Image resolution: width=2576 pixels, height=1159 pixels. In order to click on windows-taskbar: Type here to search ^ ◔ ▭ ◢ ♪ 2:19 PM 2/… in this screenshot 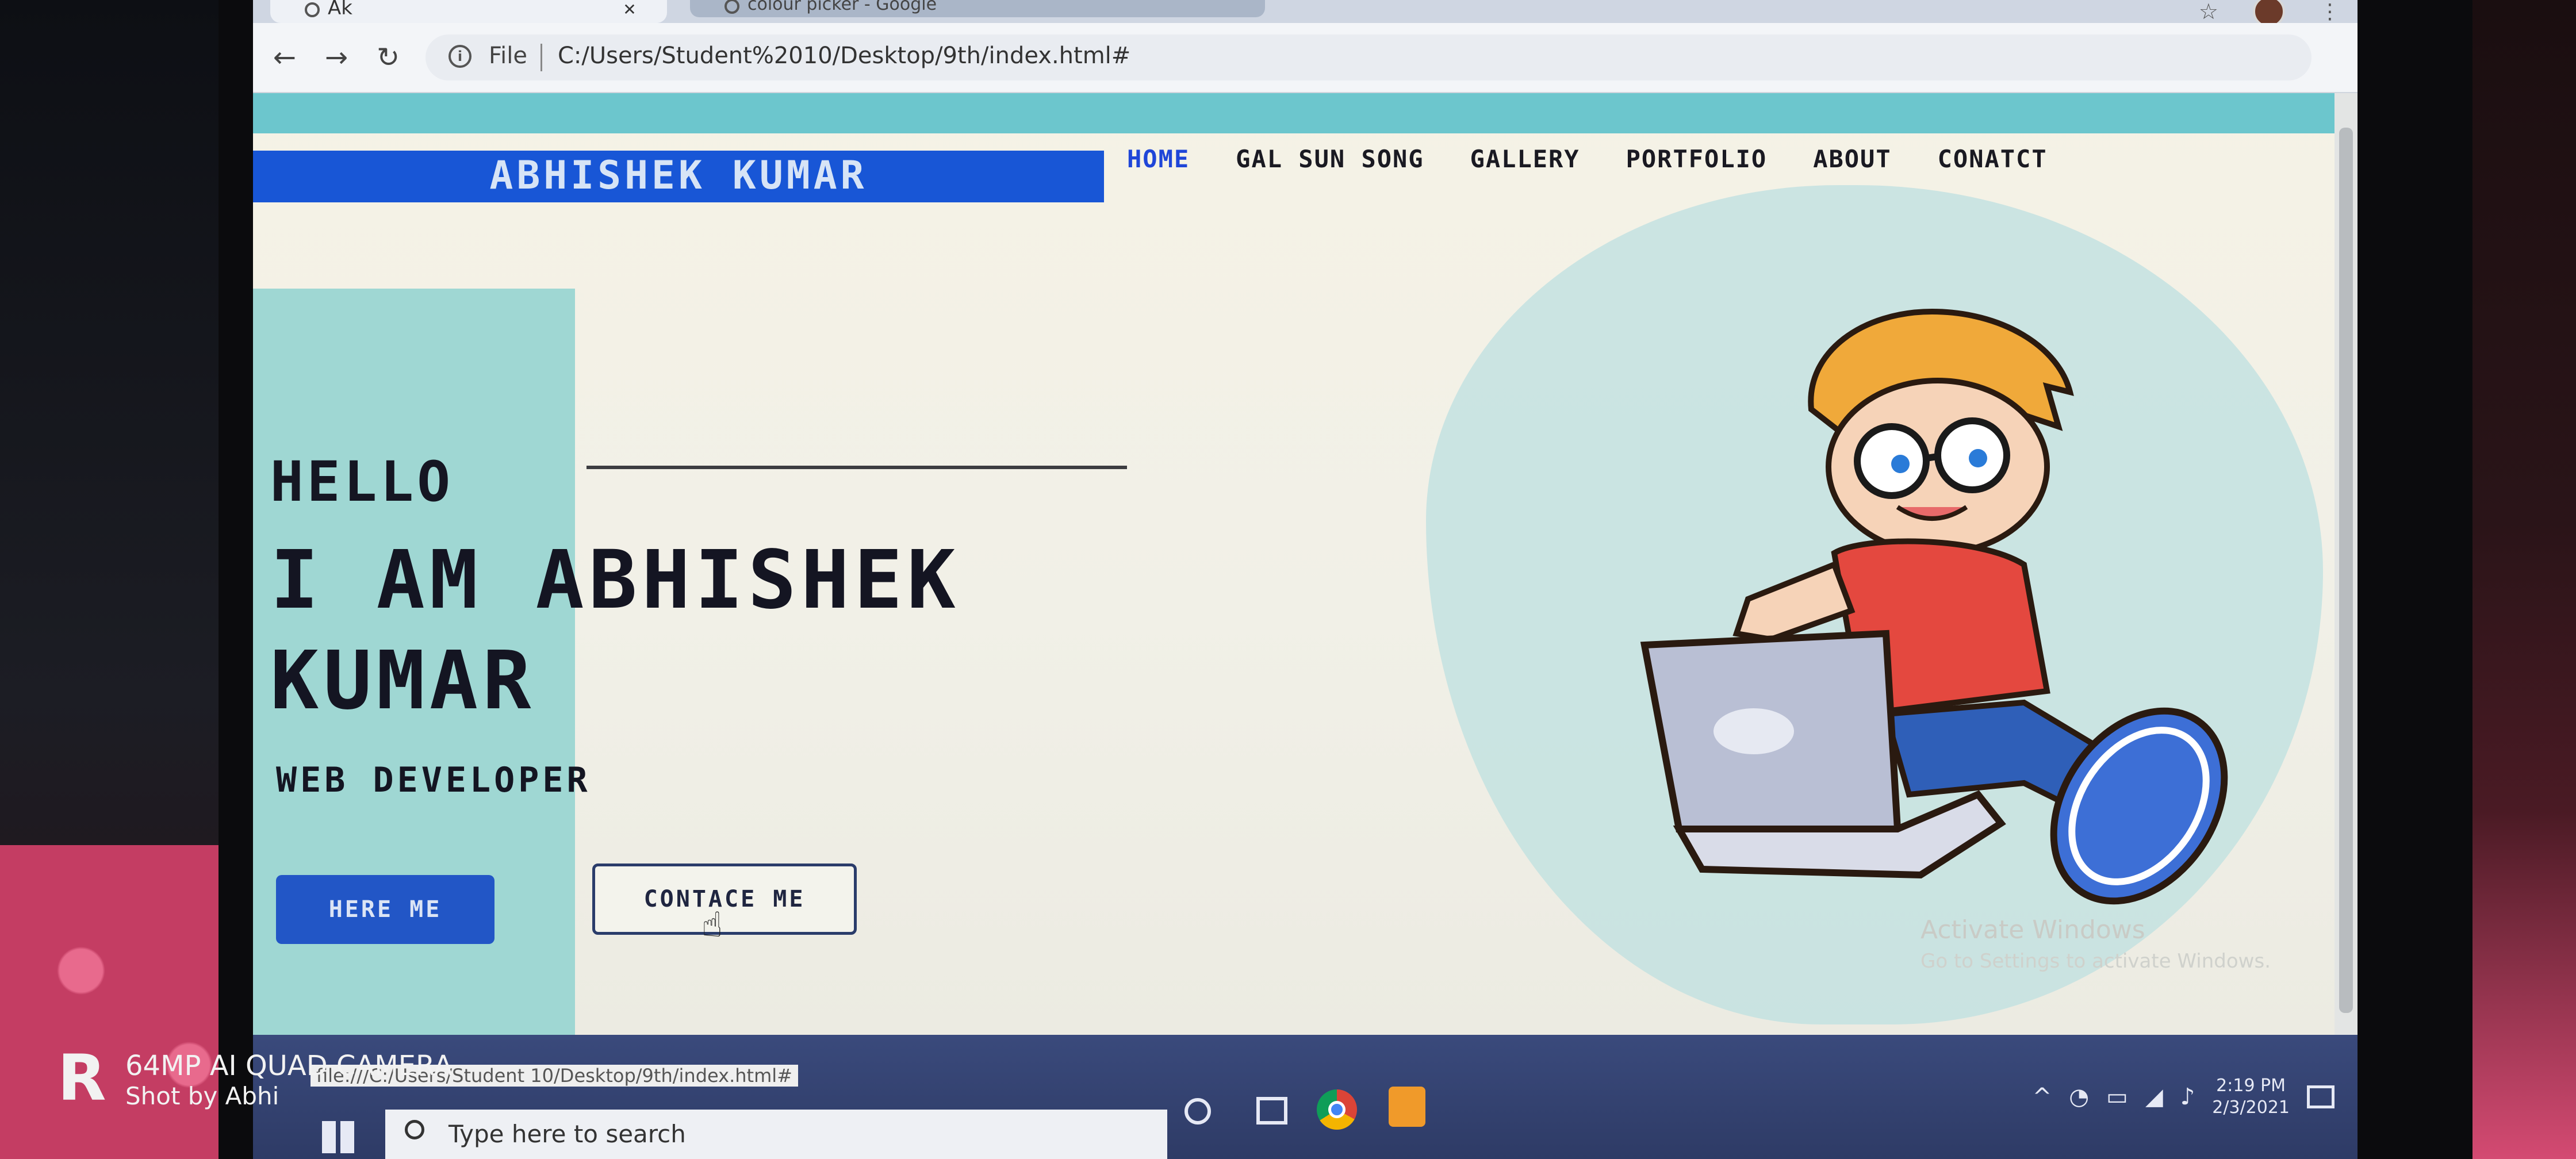, I will do `click(1305, 1097)`.